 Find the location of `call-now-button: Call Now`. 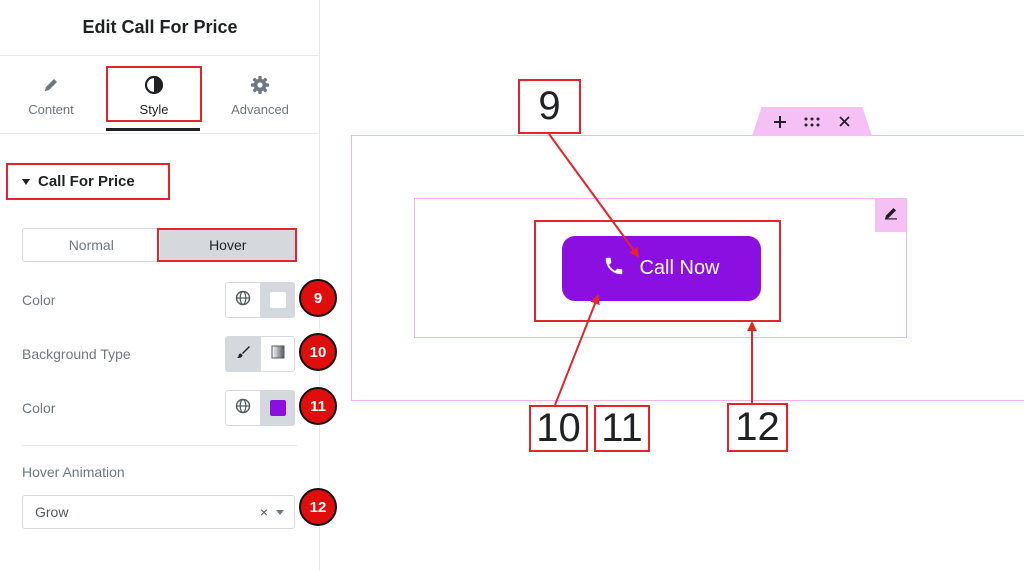

call-now-button: Call Now is located at coordinates (661, 268).